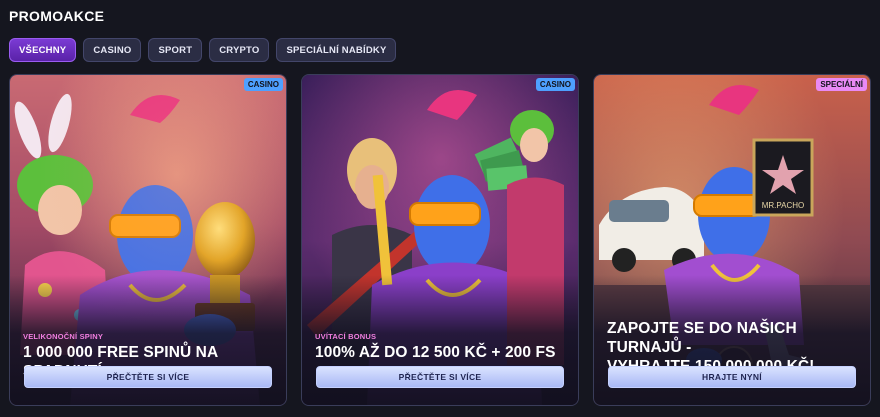 The image size is (880, 417). What do you see at coordinates (732, 377) in the screenshot?
I see `play-now-button: HRAJTE NYNÍ` at bounding box center [732, 377].